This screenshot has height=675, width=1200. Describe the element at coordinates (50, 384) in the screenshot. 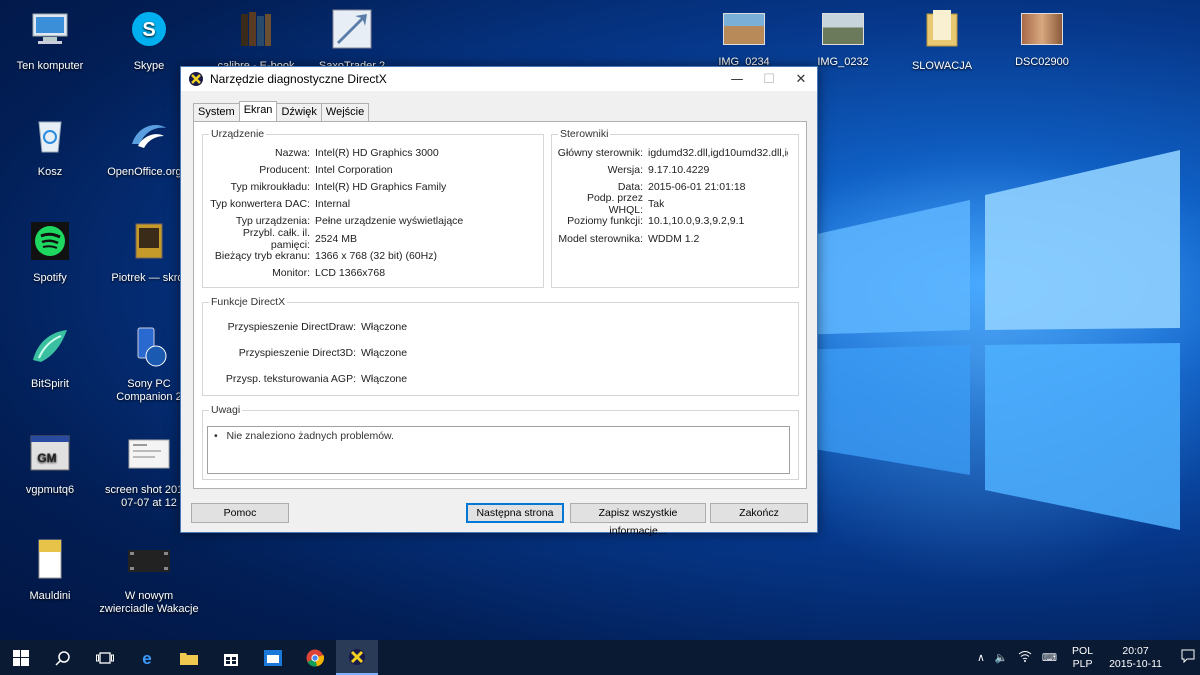

I see `icon-label: BitSpirit` at that location.